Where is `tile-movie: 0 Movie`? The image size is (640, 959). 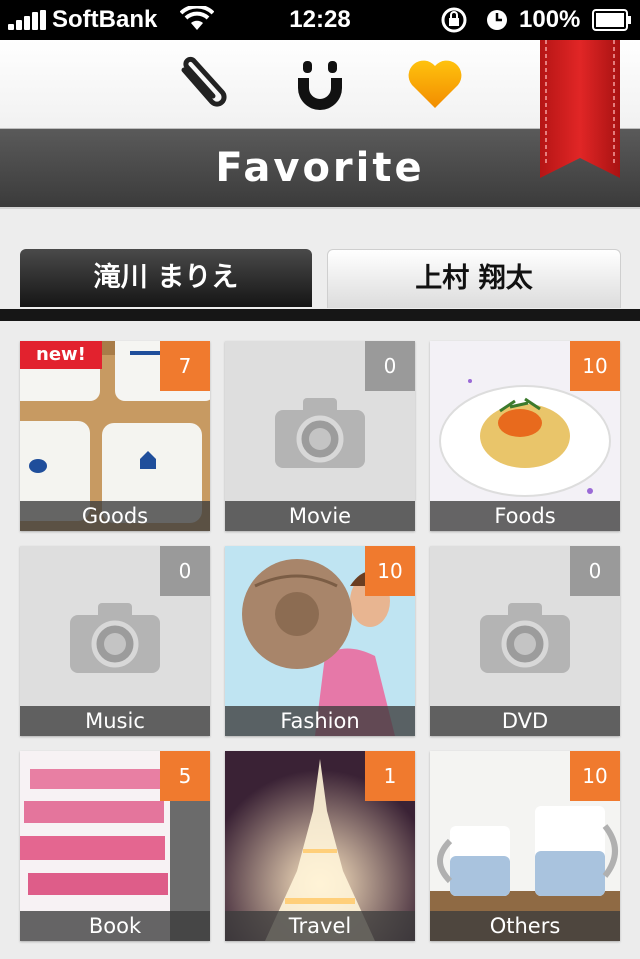
tile-movie: 0 Movie is located at coordinates (320, 436).